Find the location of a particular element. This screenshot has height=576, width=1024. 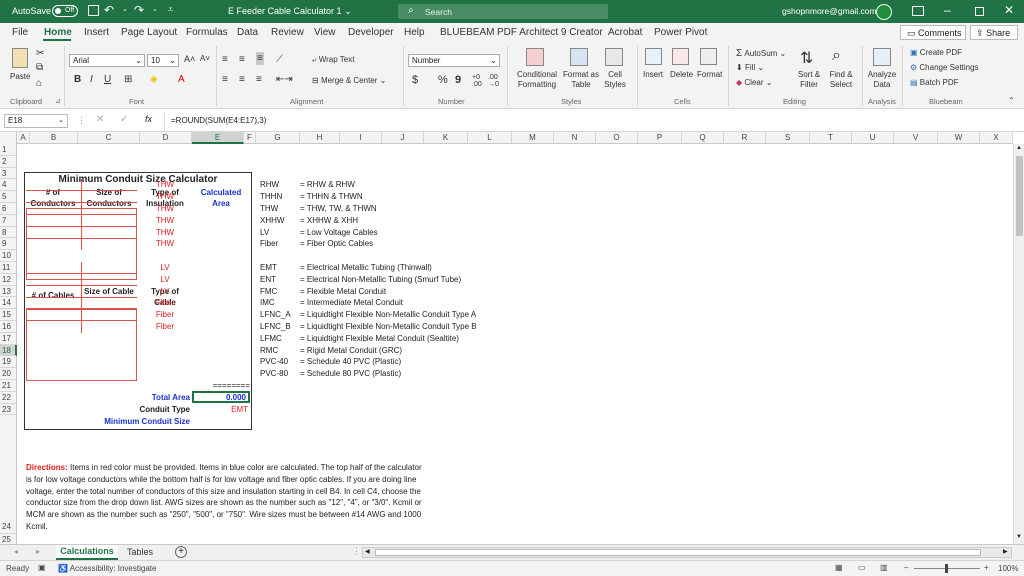

row-header-4: 4 is located at coordinates (8, 185).